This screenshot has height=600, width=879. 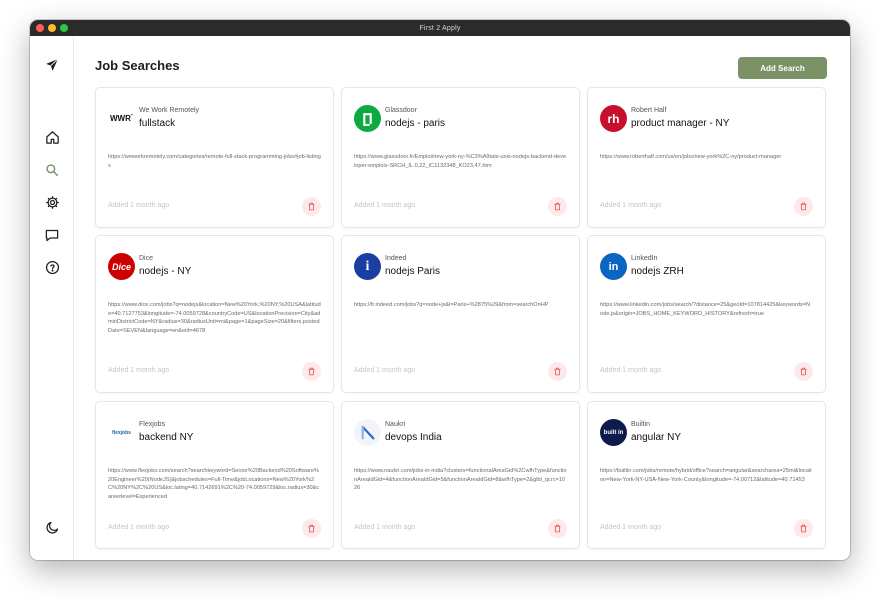 I want to click on page-title: Job Searches, so click(x=137, y=65).